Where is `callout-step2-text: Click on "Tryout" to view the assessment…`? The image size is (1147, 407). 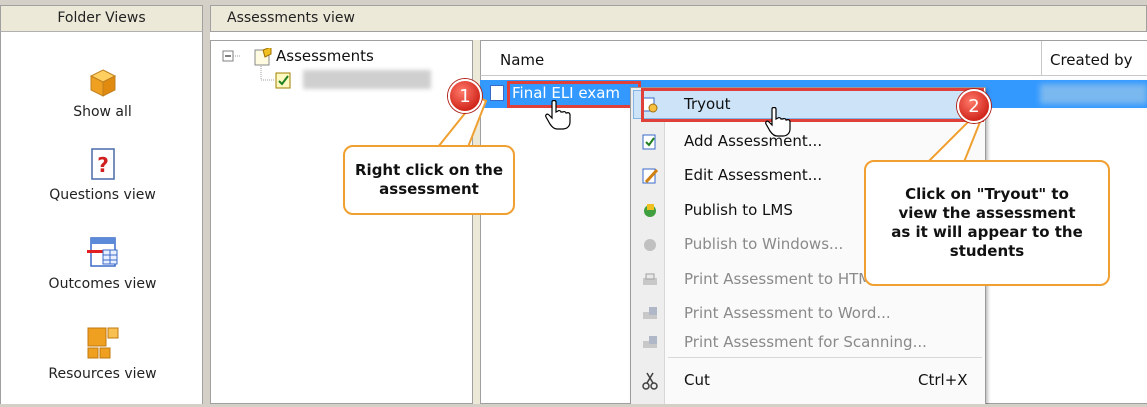 callout-step2-text: Click on "Tryout" to view the assessment… is located at coordinates (987, 222).